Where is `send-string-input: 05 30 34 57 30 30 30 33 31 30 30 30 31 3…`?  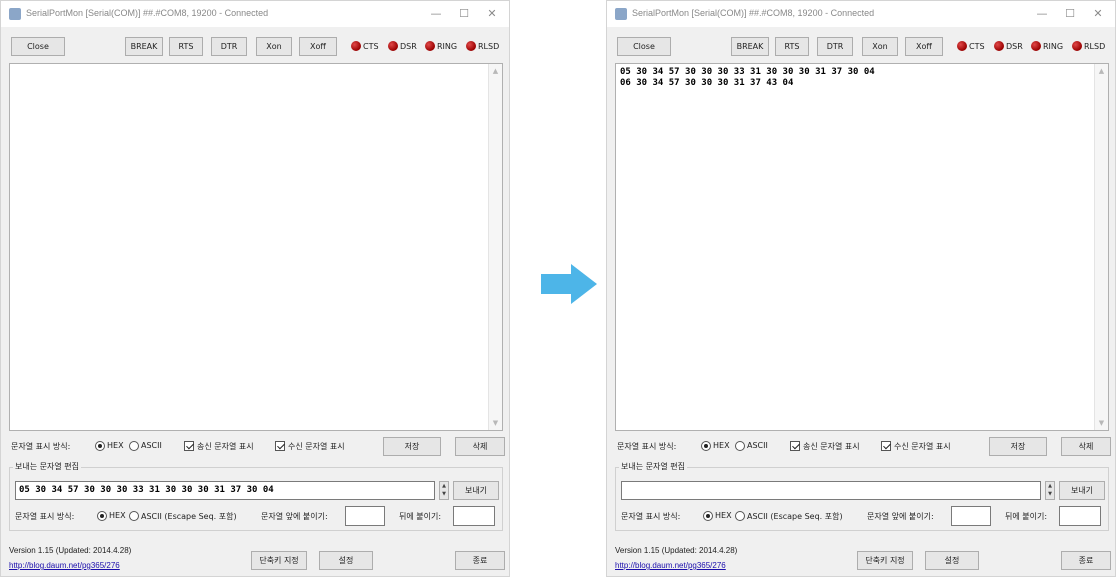
send-string-input: 05 30 34 57 30 30 30 33 31 30 30 30 31 3… is located at coordinates (225, 490).